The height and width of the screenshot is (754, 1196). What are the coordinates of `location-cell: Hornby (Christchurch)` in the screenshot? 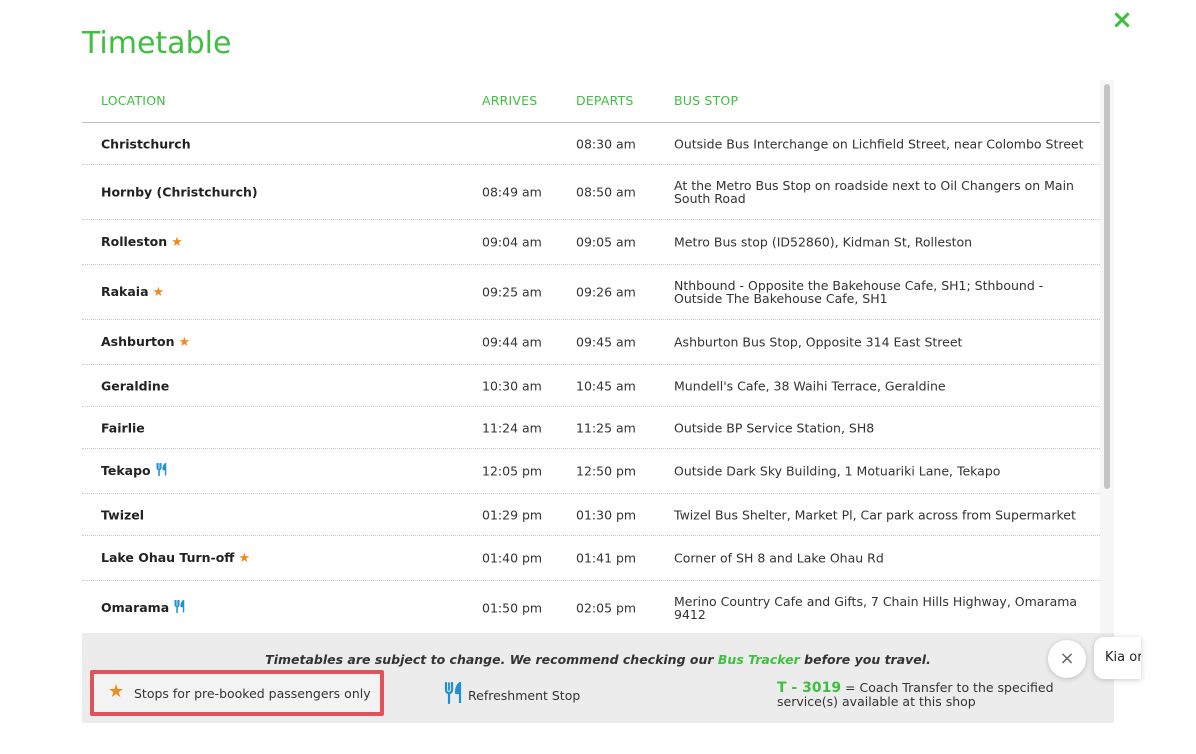 It's located at (179, 192).